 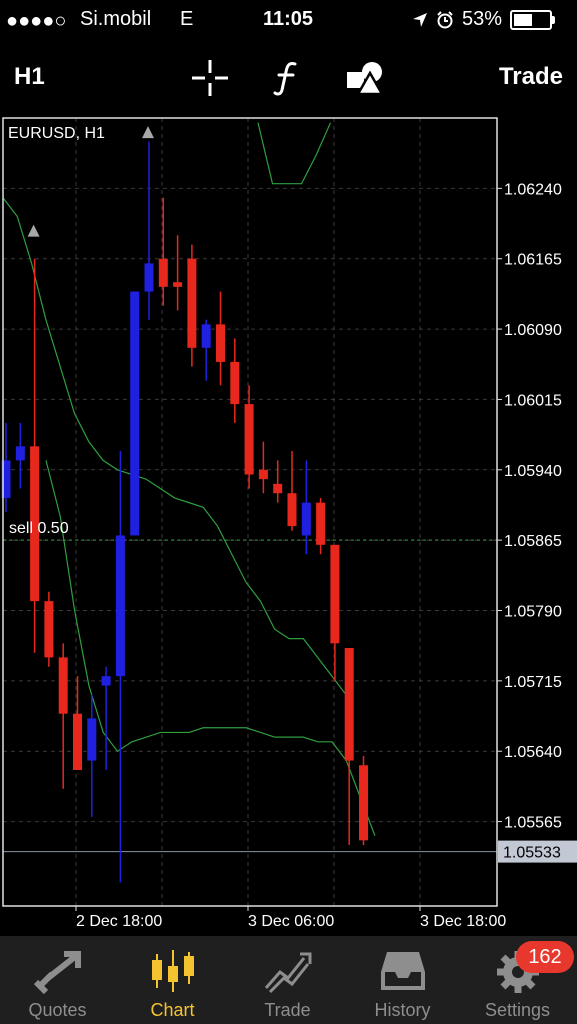 What do you see at coordinates (172, 1010) in the screenshot?
I see `tab-chart-label: Chart` at bounding box center [172, 1010].